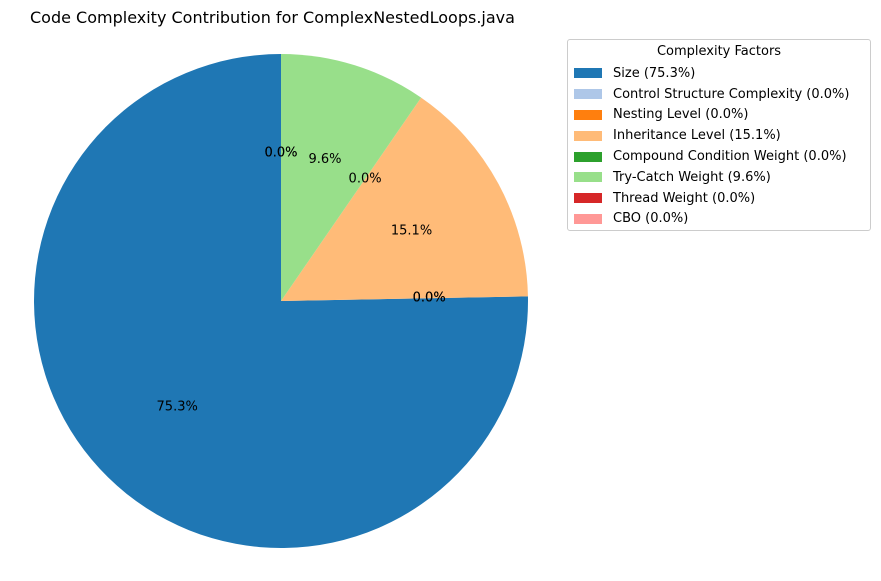 Image resolution: width=881 pixels, height=581 pixels. What do you see at coordinates (719, 51) in the screenshot?
I see `legend-title: Complexity Factors` at bounding box center [719, 51].